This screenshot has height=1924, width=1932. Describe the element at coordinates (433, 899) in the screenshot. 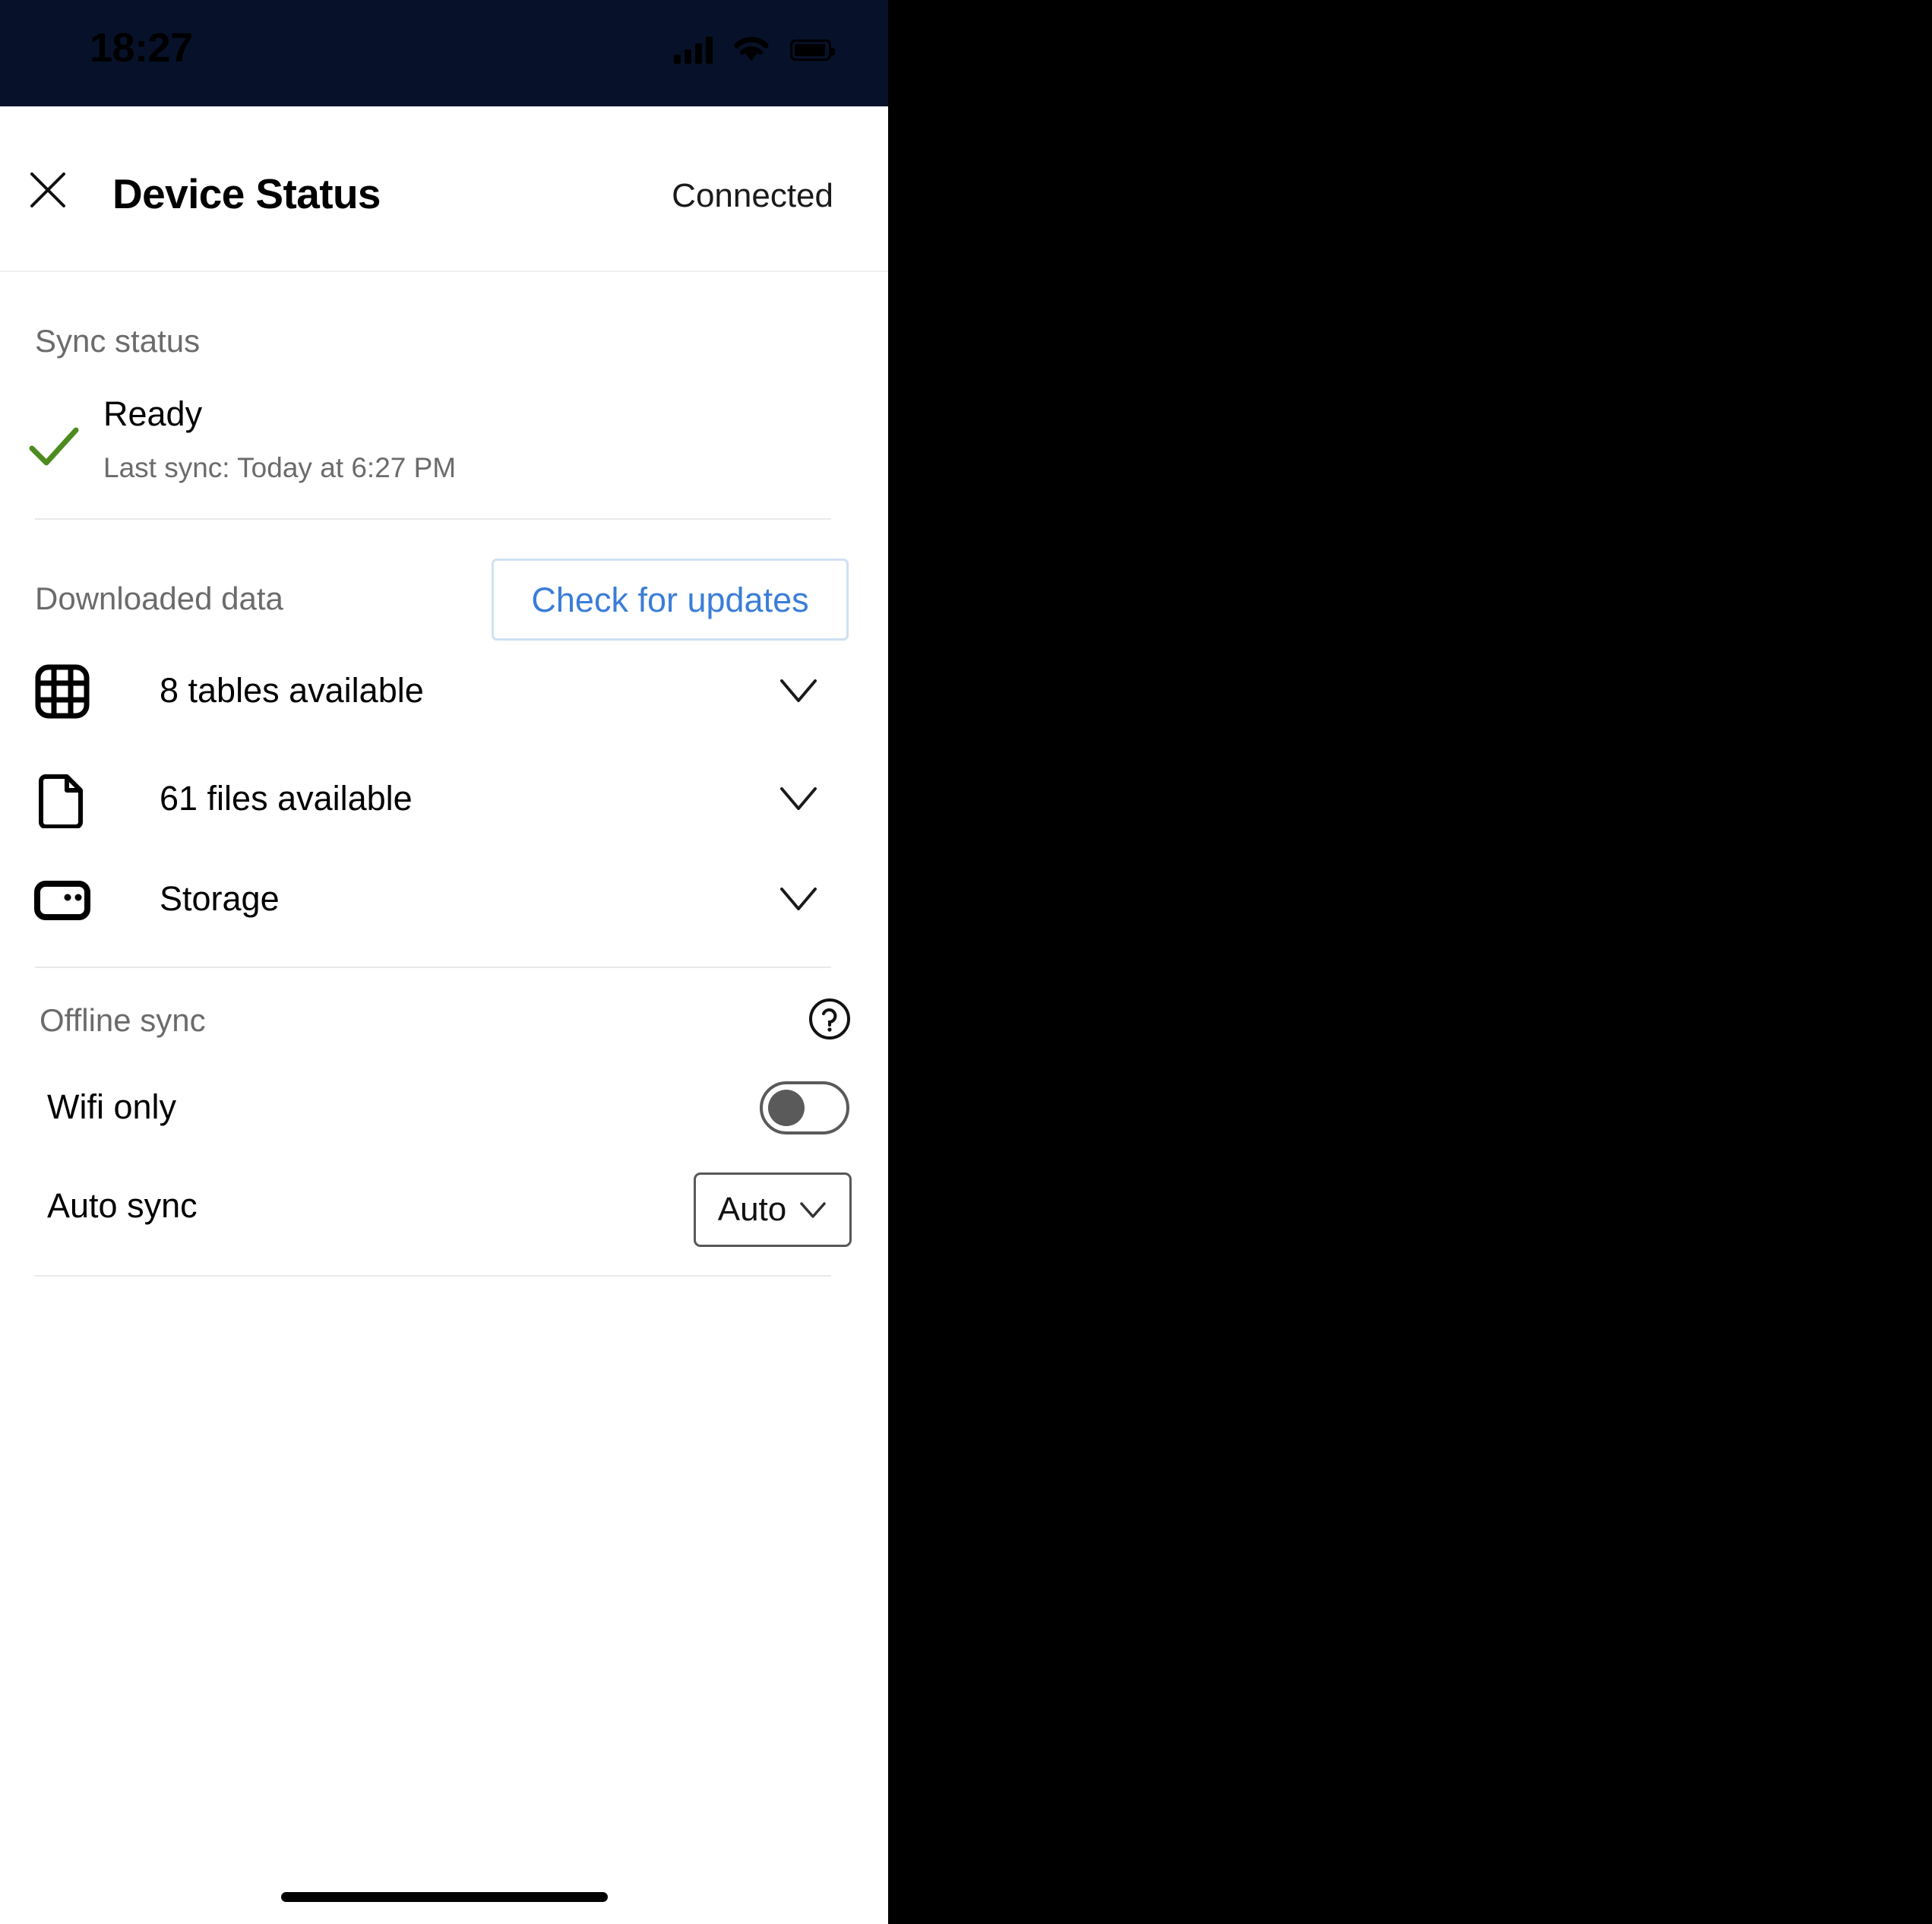

I see `data-row-storage: Storage` at that location.